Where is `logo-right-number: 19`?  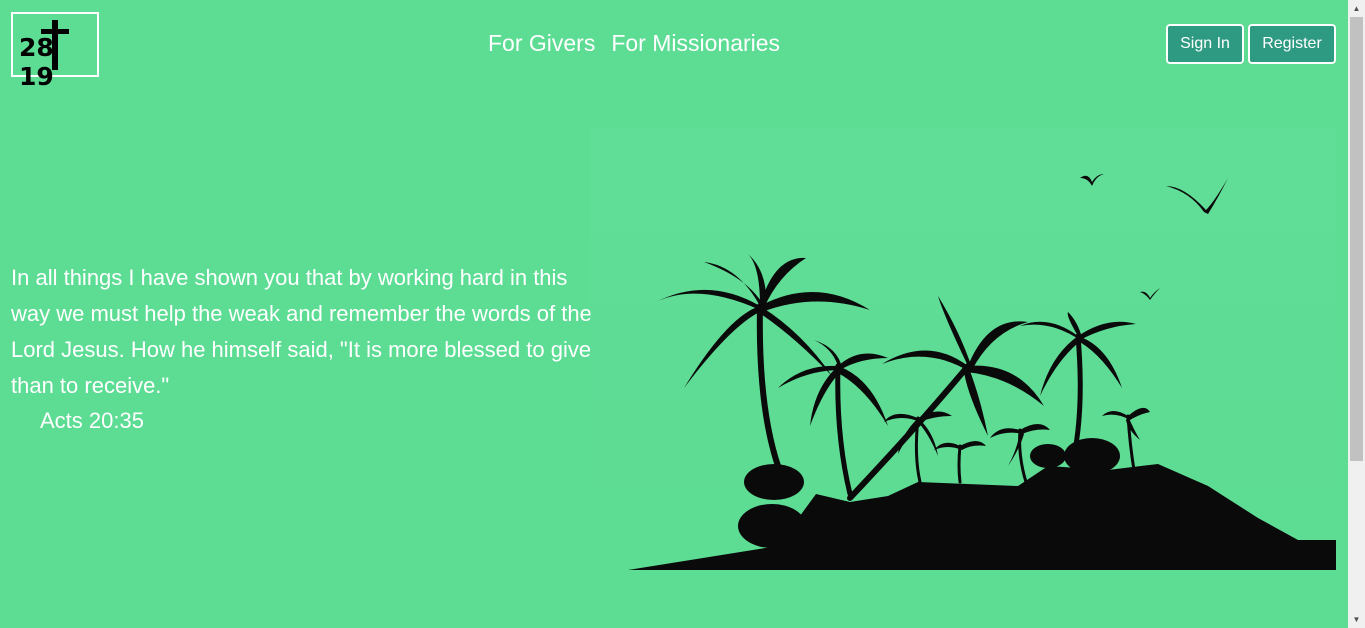
logo-right-number: 19 is located at coordinates (36, 76).